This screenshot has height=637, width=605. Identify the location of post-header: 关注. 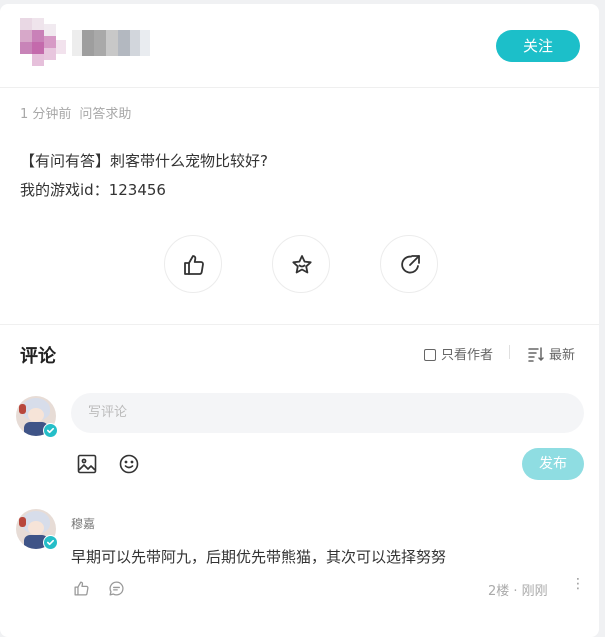
(299, 46).